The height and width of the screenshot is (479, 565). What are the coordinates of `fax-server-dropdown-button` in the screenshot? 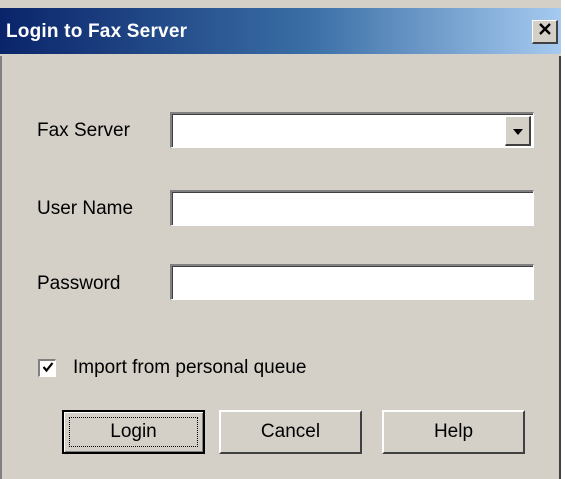 It's located at (518, 131).